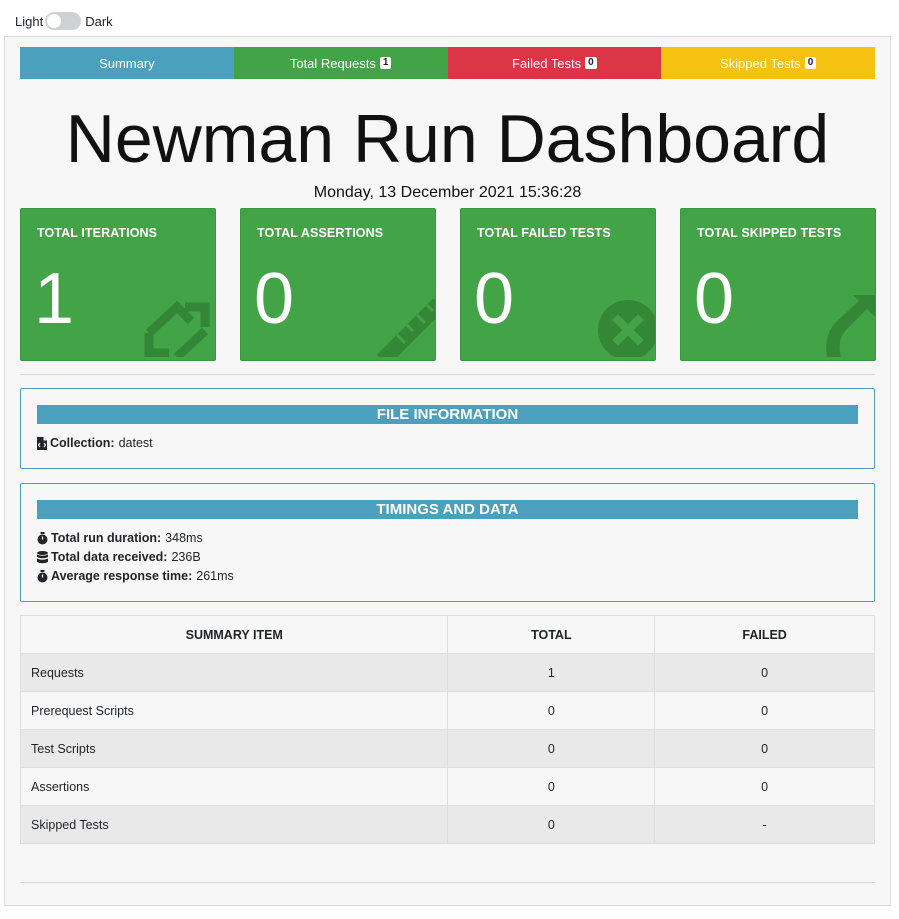 The height and width of the screenshot is (919, 899). What do you see at coordinates (177, 323) in the screenshot?
I see `sync-icon` at bounding box center [177, 323].